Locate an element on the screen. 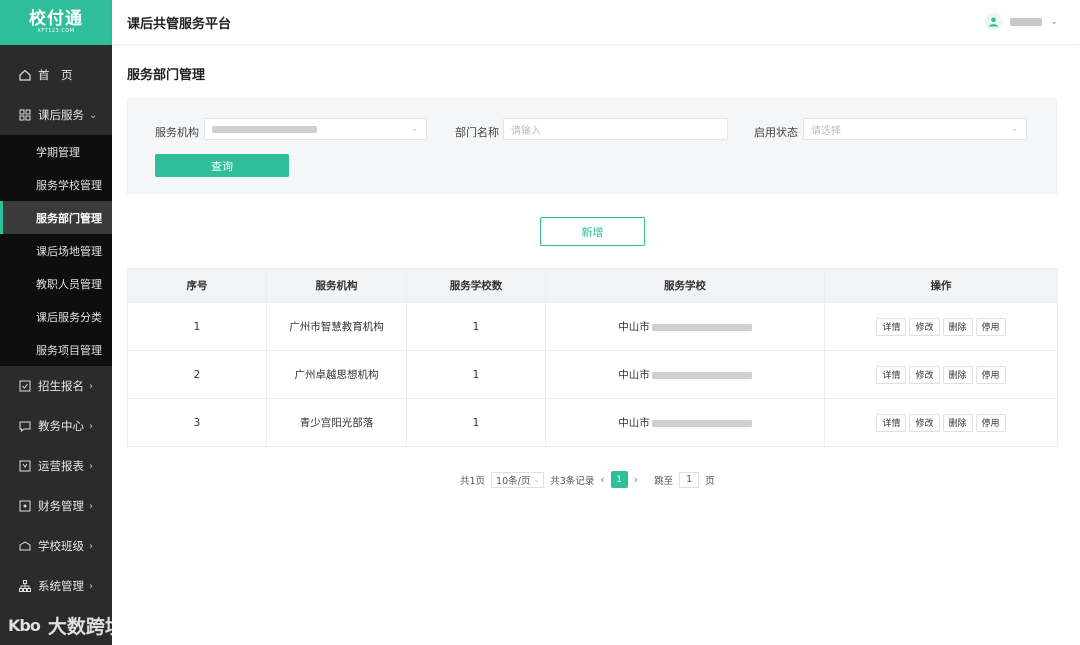 The image size is (1080, 645). user-menu: ⌄ is located at coordinates (1021, 21).